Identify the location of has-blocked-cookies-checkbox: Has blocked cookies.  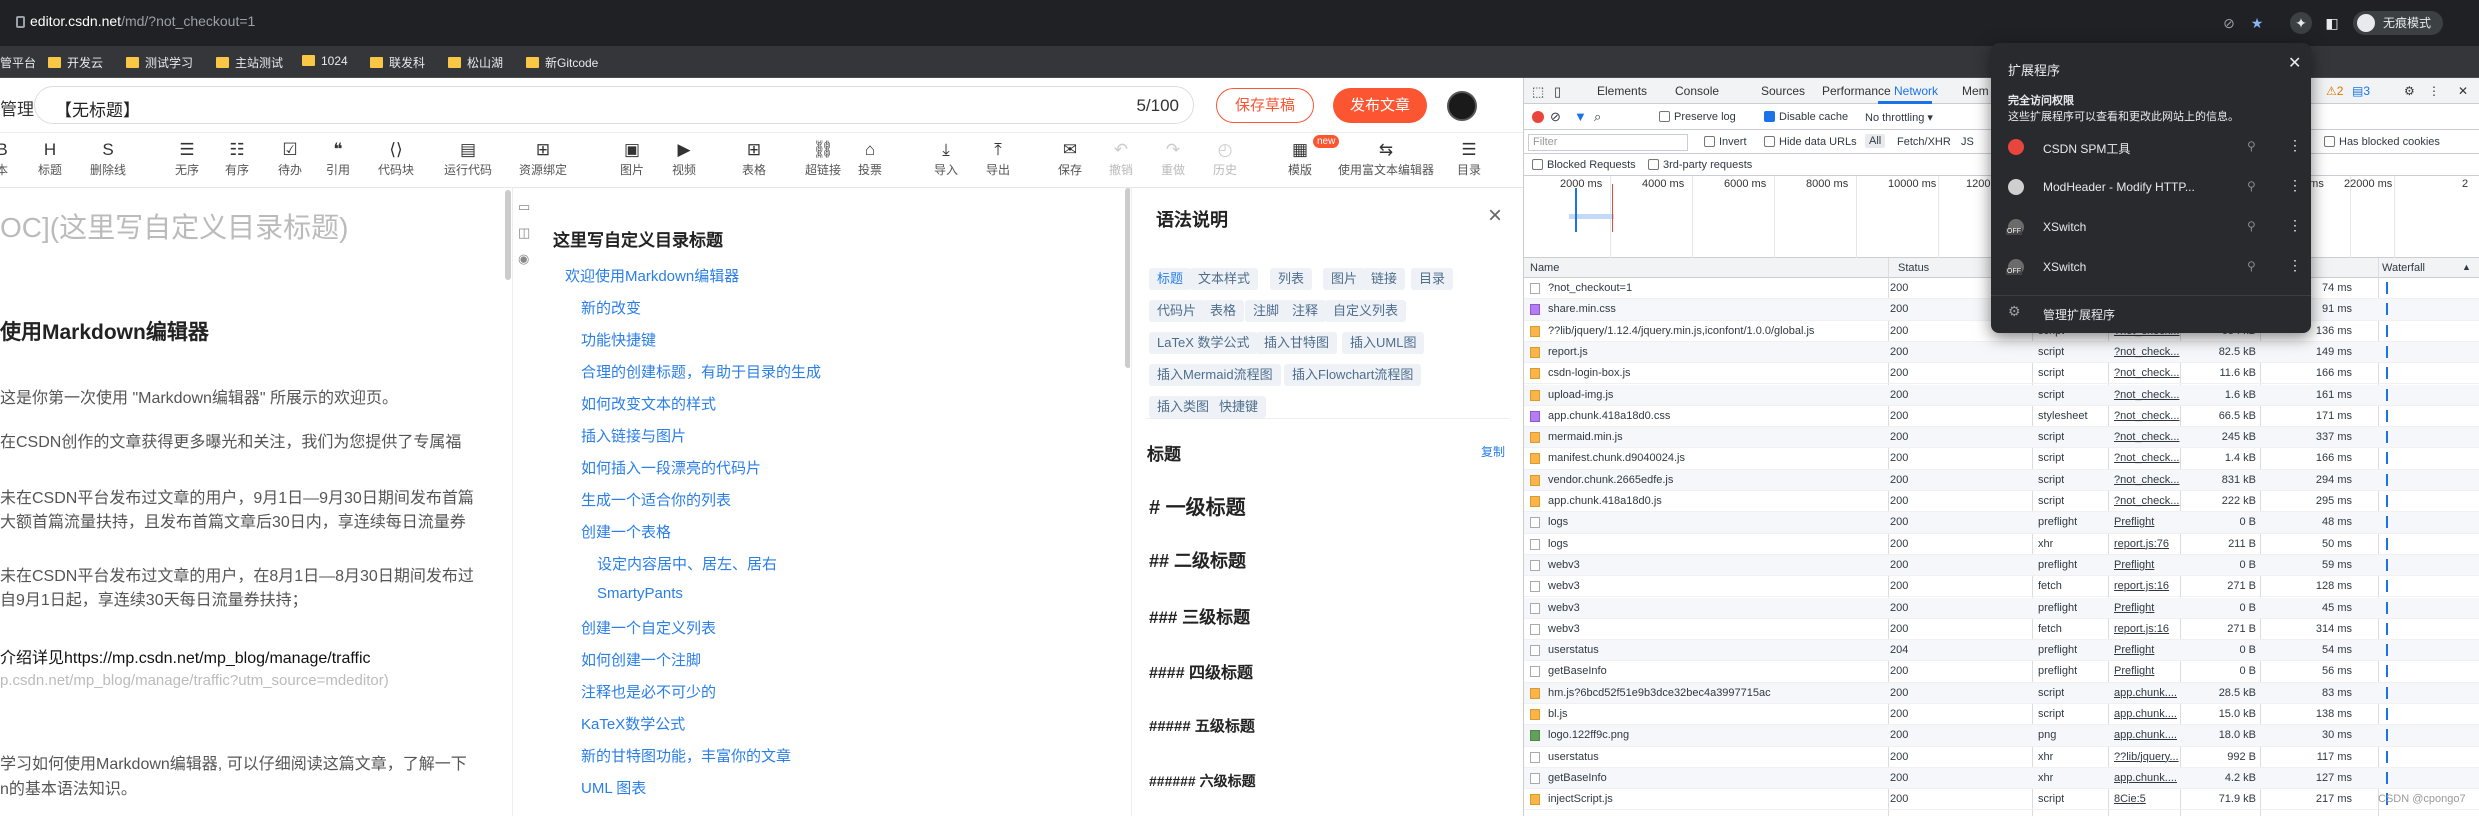
(2382, 142).